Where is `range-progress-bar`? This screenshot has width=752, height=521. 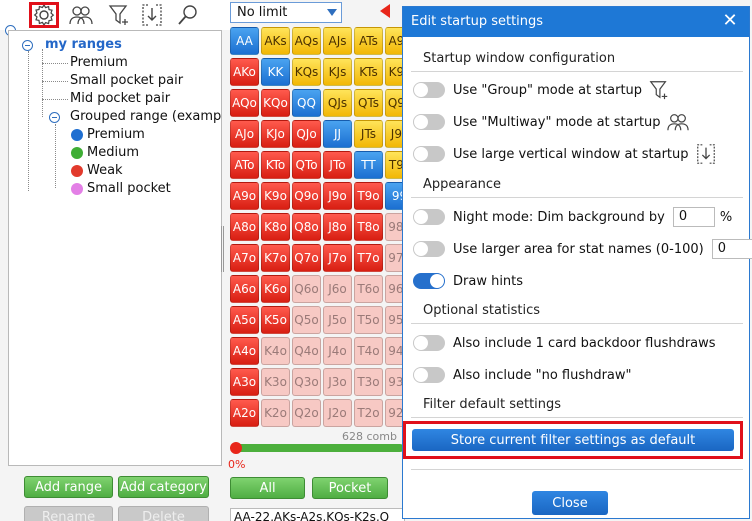 range-progress-bar is located at coordinates (319, 448).